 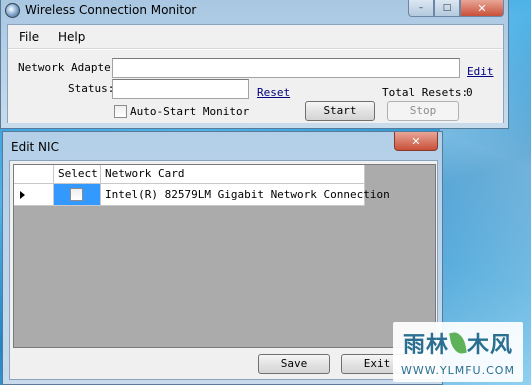 What do you see at coordinates (425, 92) in the screenshot?
I see `total-resets-label: Total Resets:` at bounding box center [425, 92].